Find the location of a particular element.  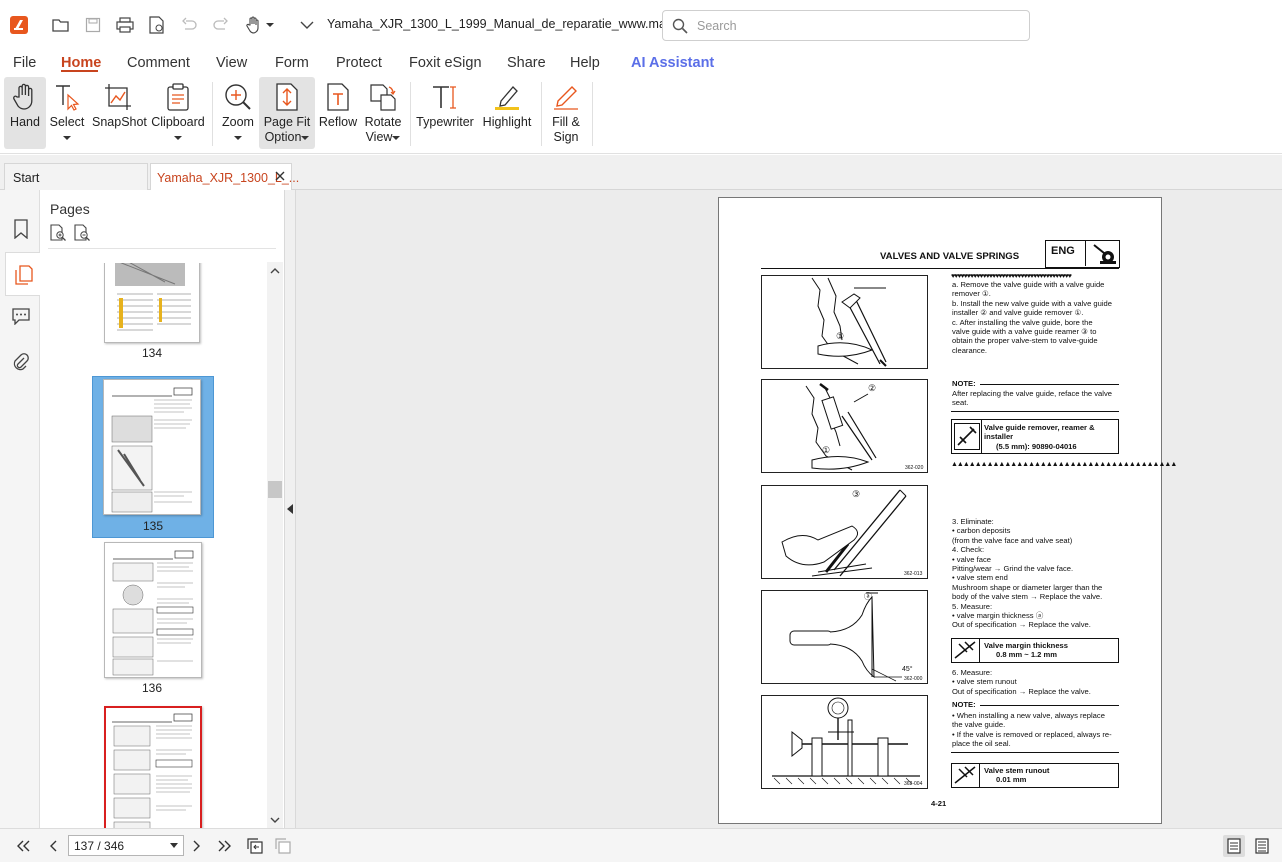

typewriter-icon is located at coordinates (444, 97).